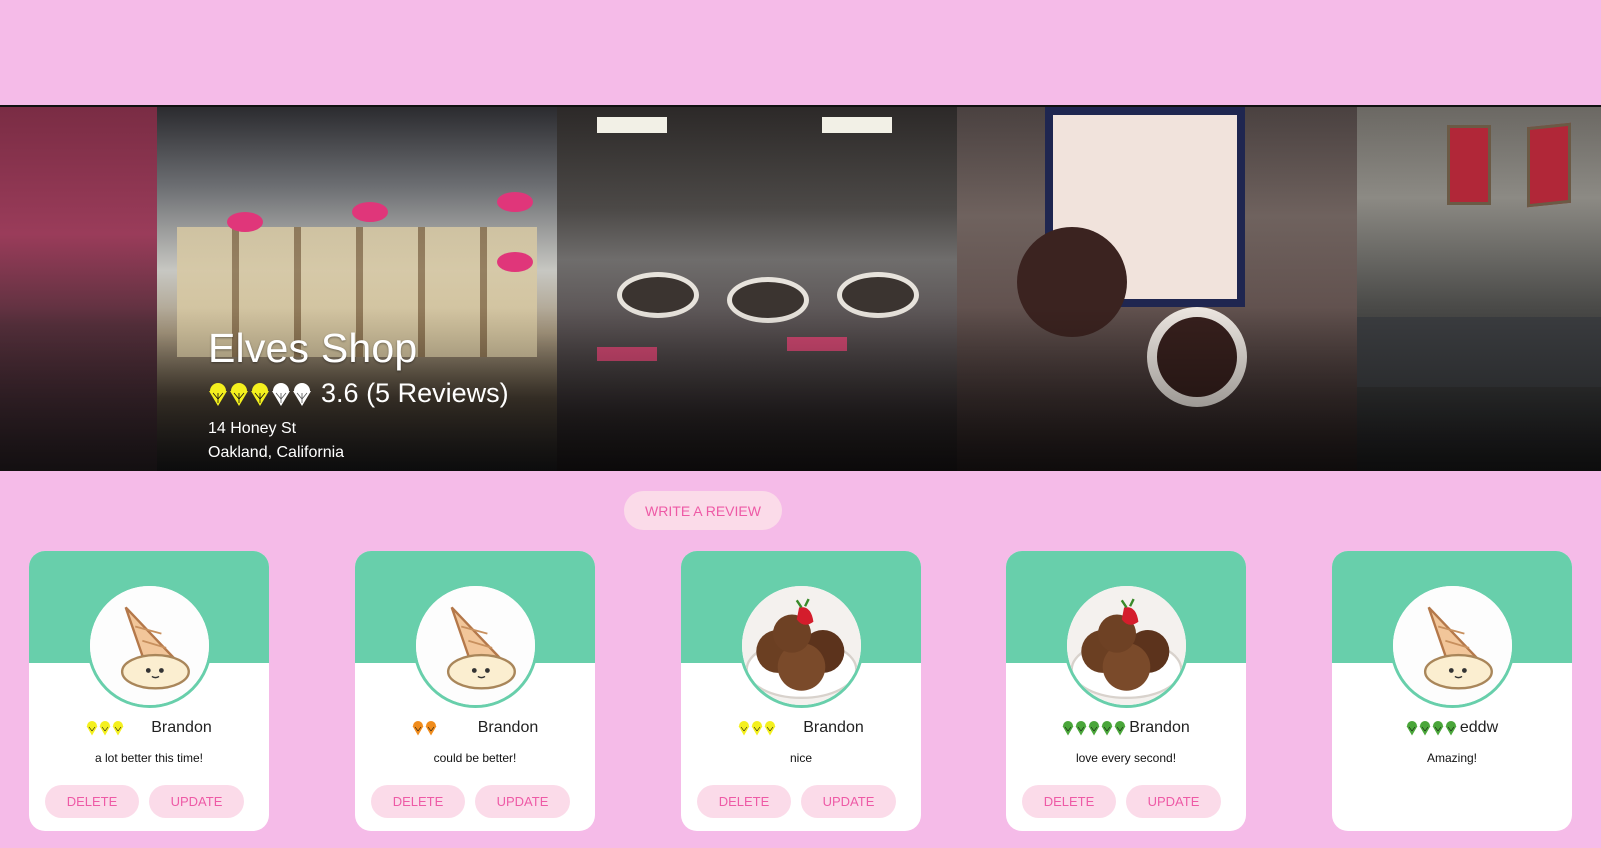 The height and width of the screenshot is (848, 1601). Describe the element at coordinates (358, 441) in the screenshot. I see `shop-address: 14 Honey St Oakland, California` at that location.